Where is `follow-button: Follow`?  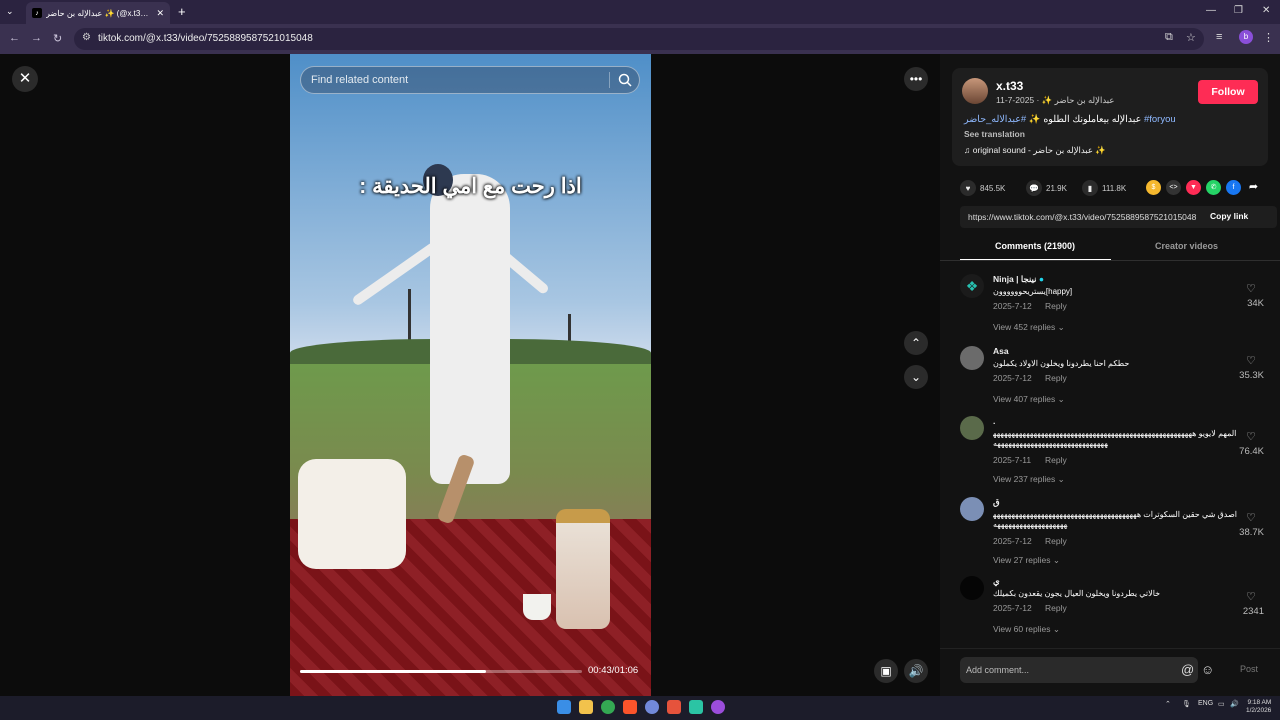
follow-button: Follow is located at coordinates (1228, 92).